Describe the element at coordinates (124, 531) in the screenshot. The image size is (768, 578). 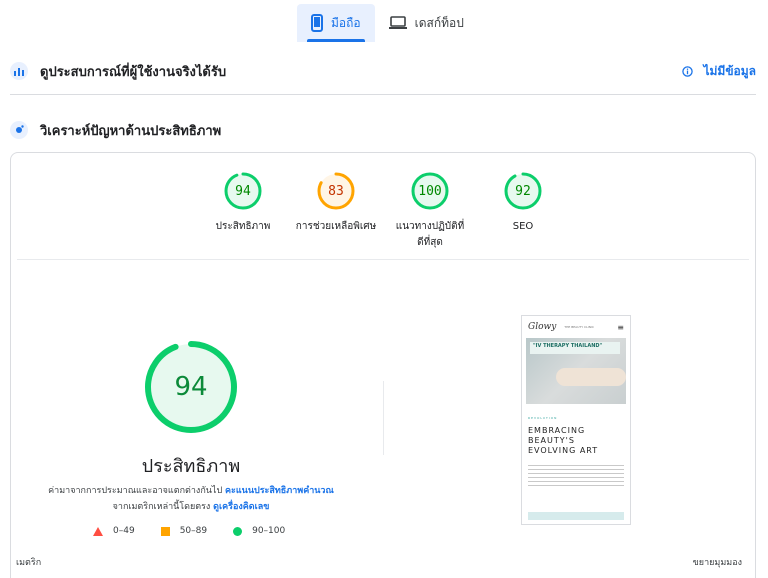
I see `legend-fail-range: 0–49` at that location.